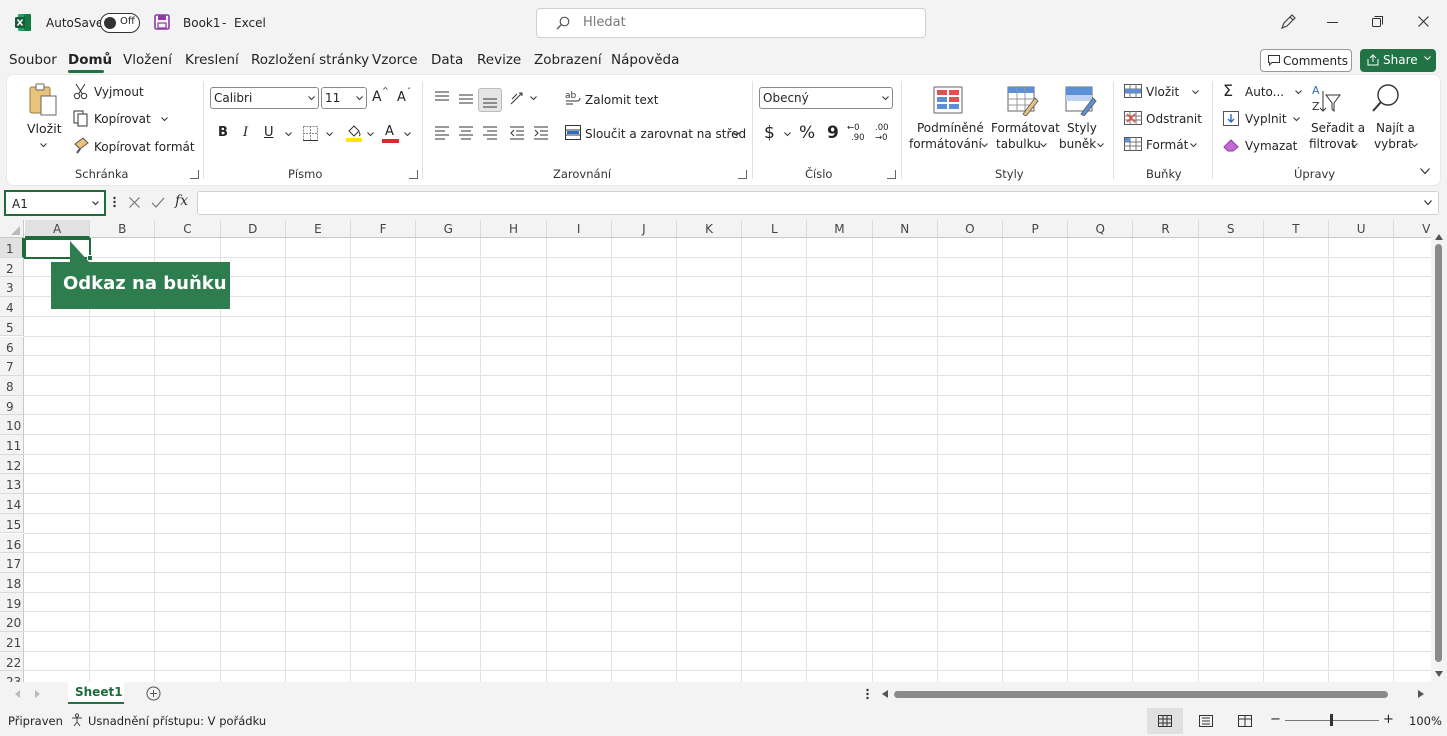 This screenshot has width=1447, height=736. I want to click on insert-function-icon: fx, so click(181, 201).